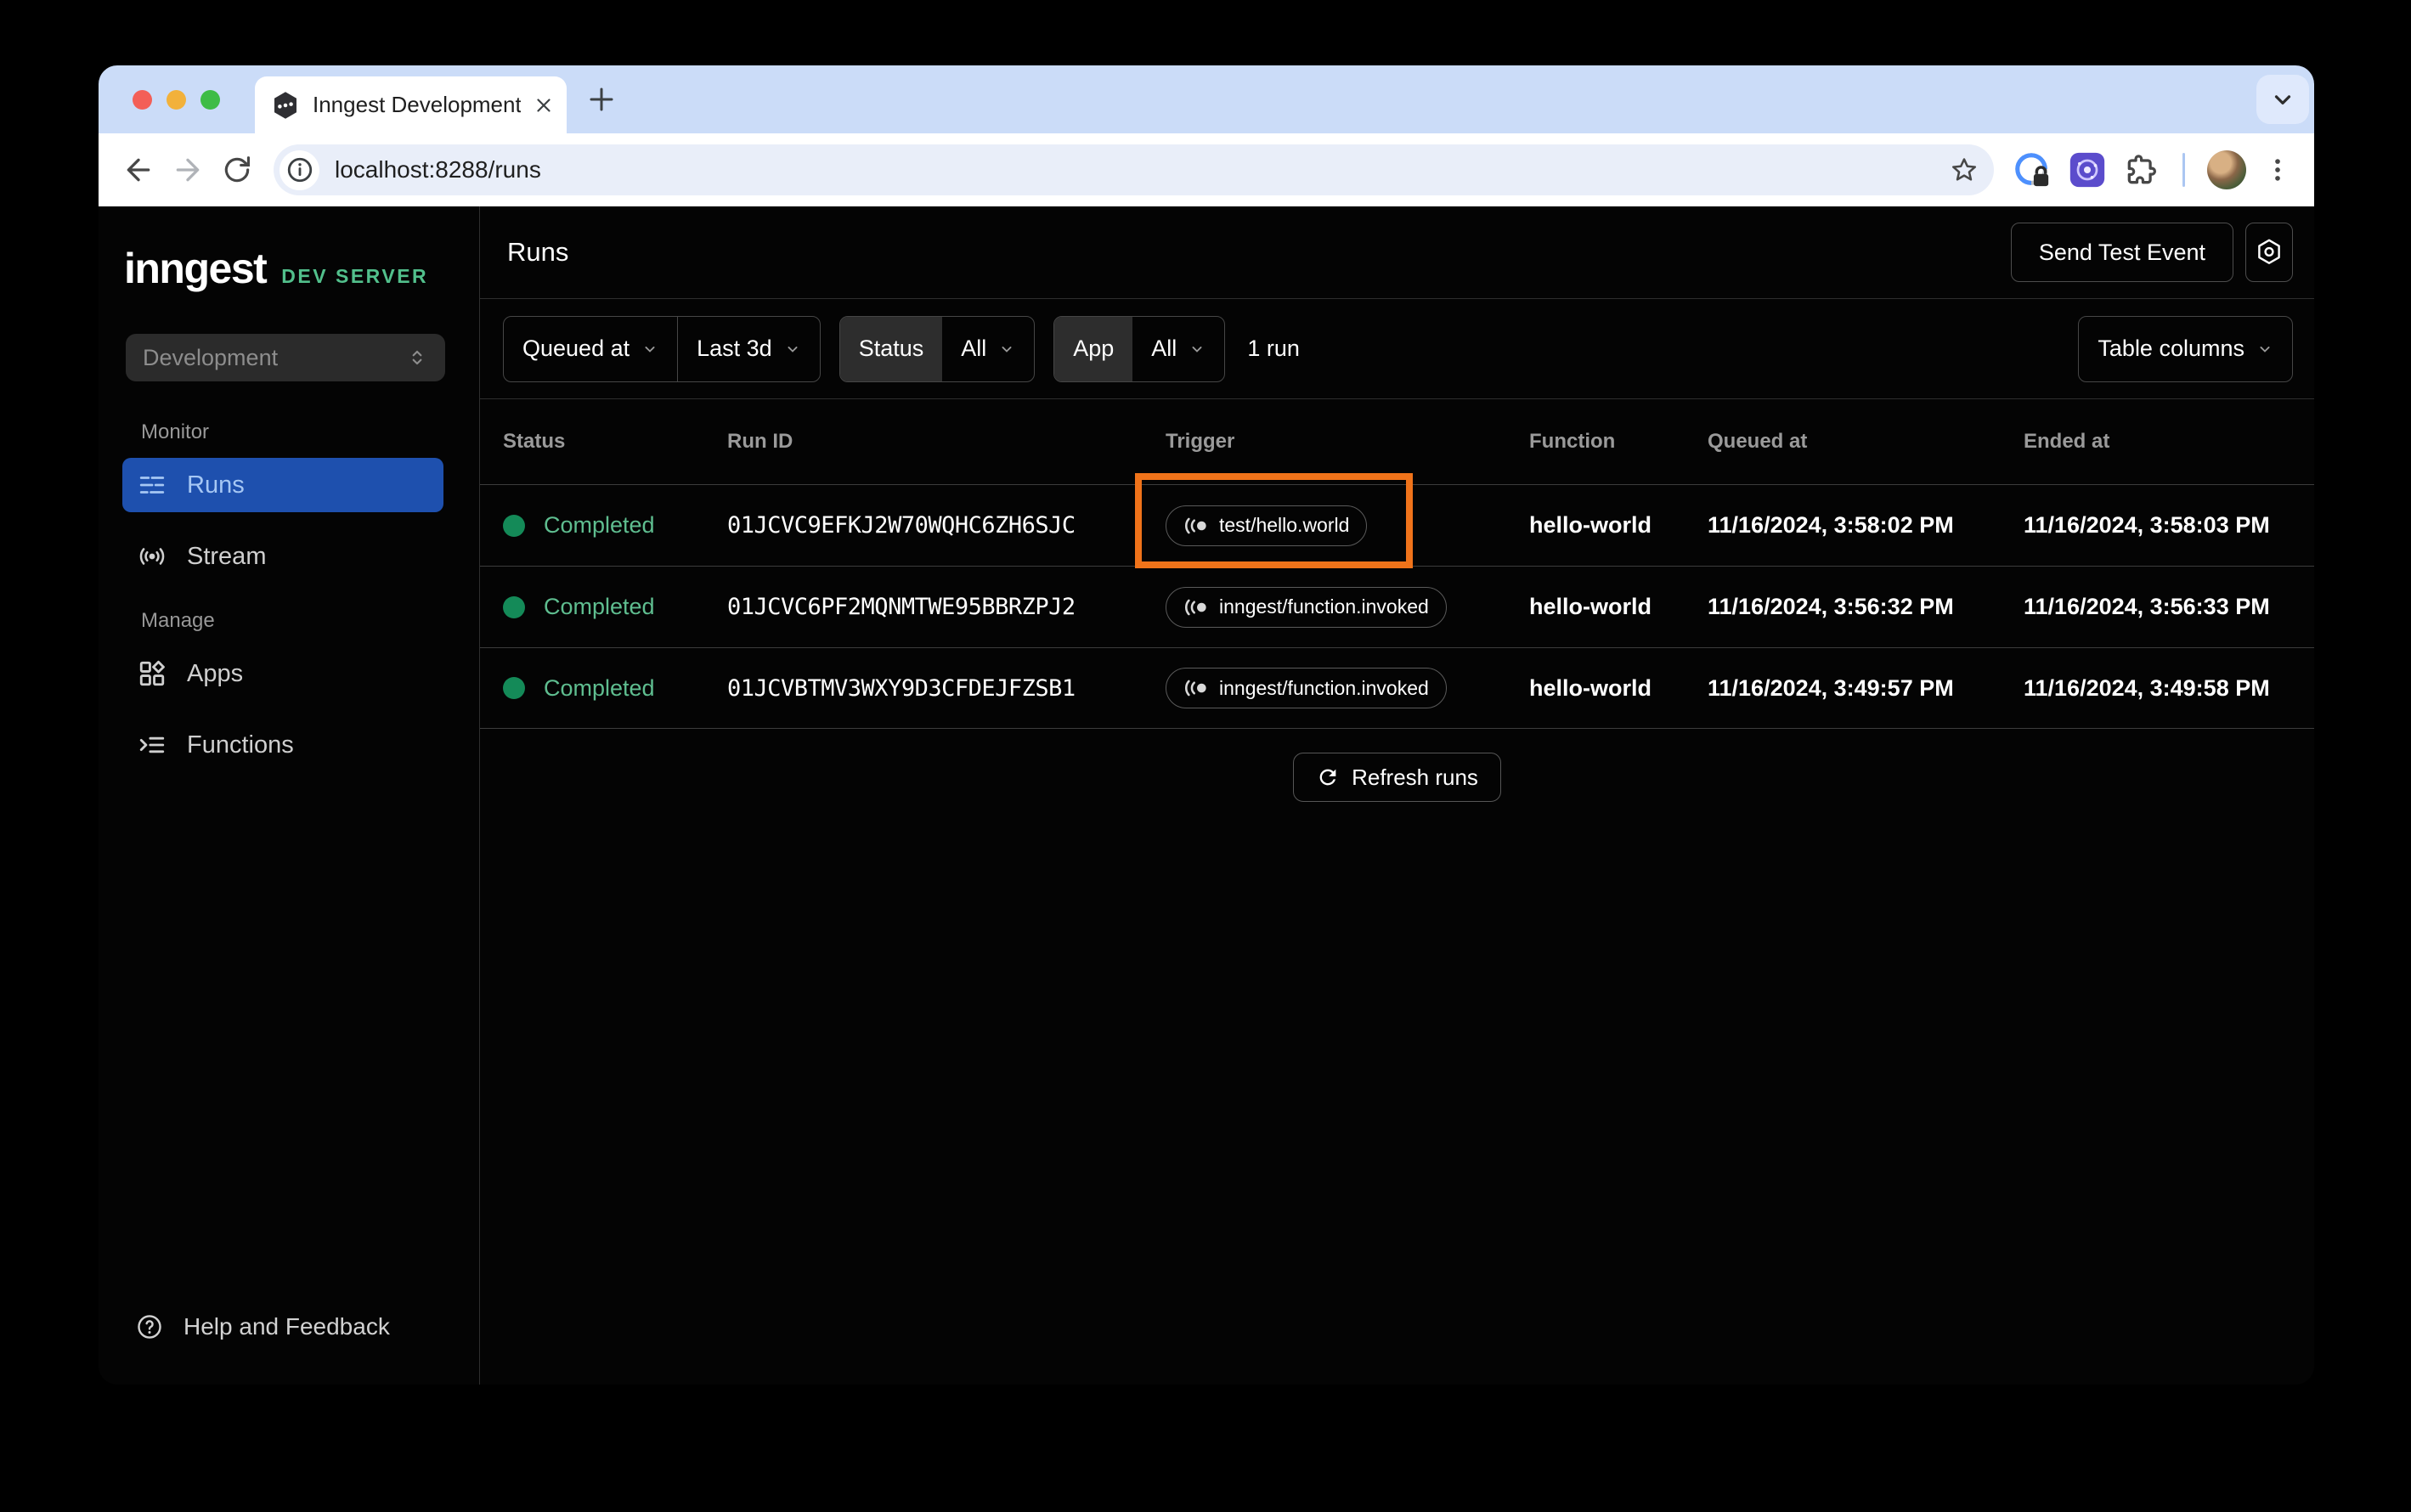  I want to click on ended-at-value: 11/16/2024, 3:49:58 PM, so click(2147, 687).